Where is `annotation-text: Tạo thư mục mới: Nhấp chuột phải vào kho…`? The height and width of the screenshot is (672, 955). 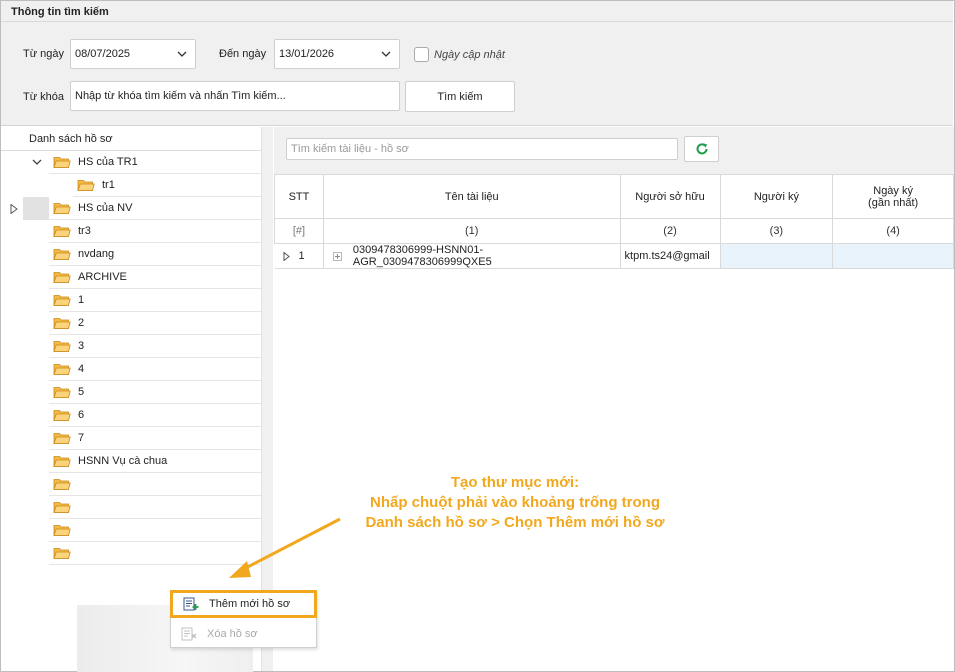
annotation-text: Tạo thư mục mới: Nhấp chuột phải vào kho… is located at coordinates (515, 503).